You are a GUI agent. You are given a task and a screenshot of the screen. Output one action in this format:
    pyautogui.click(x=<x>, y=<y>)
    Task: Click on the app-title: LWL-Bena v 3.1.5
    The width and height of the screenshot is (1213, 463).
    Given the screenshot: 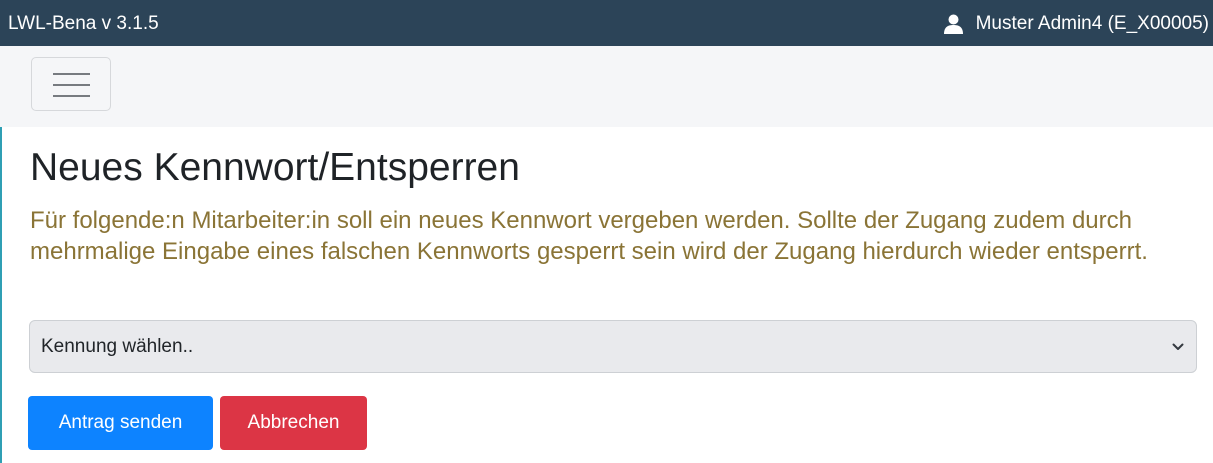 What is the action you would take?
    pyautogui.click(x=83, y=23)
    